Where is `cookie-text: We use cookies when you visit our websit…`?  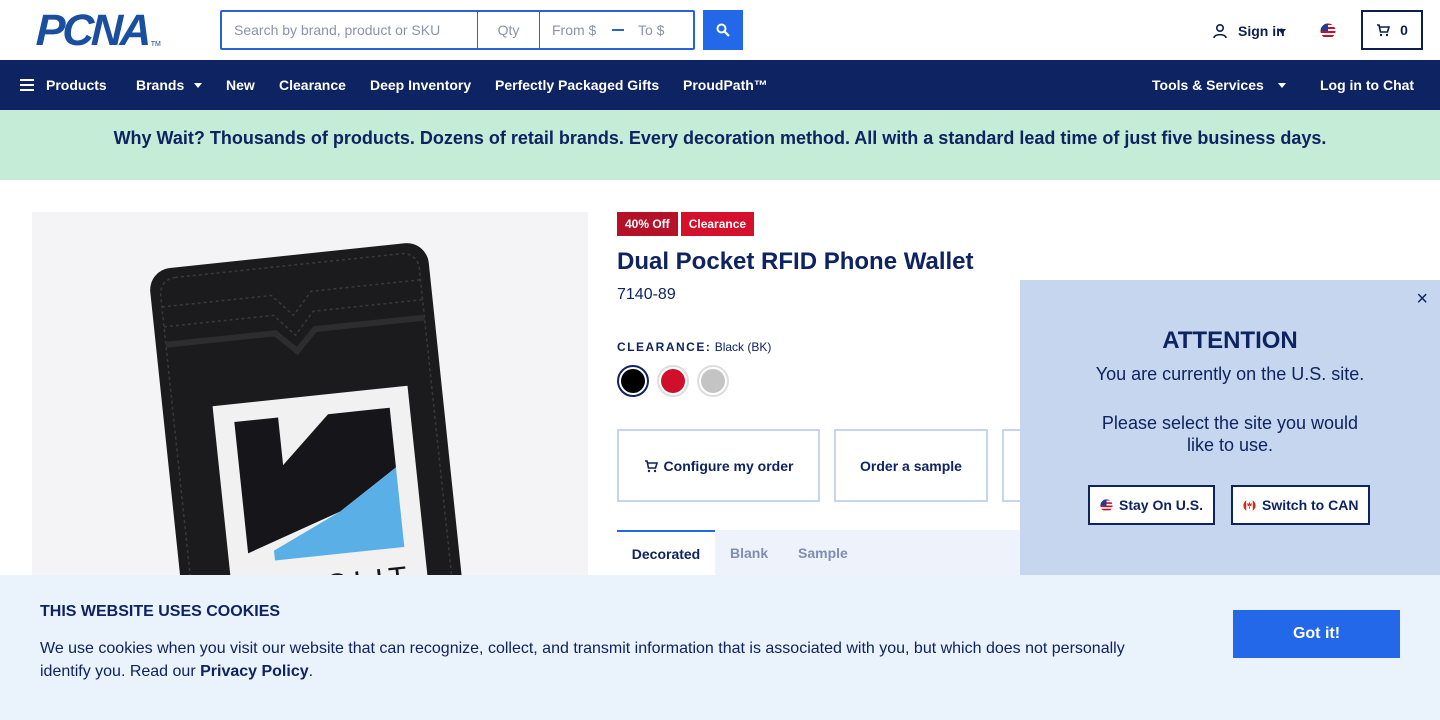 cookie-text: We use cookies when you visit our websit… is located at coordinates (600, 660).